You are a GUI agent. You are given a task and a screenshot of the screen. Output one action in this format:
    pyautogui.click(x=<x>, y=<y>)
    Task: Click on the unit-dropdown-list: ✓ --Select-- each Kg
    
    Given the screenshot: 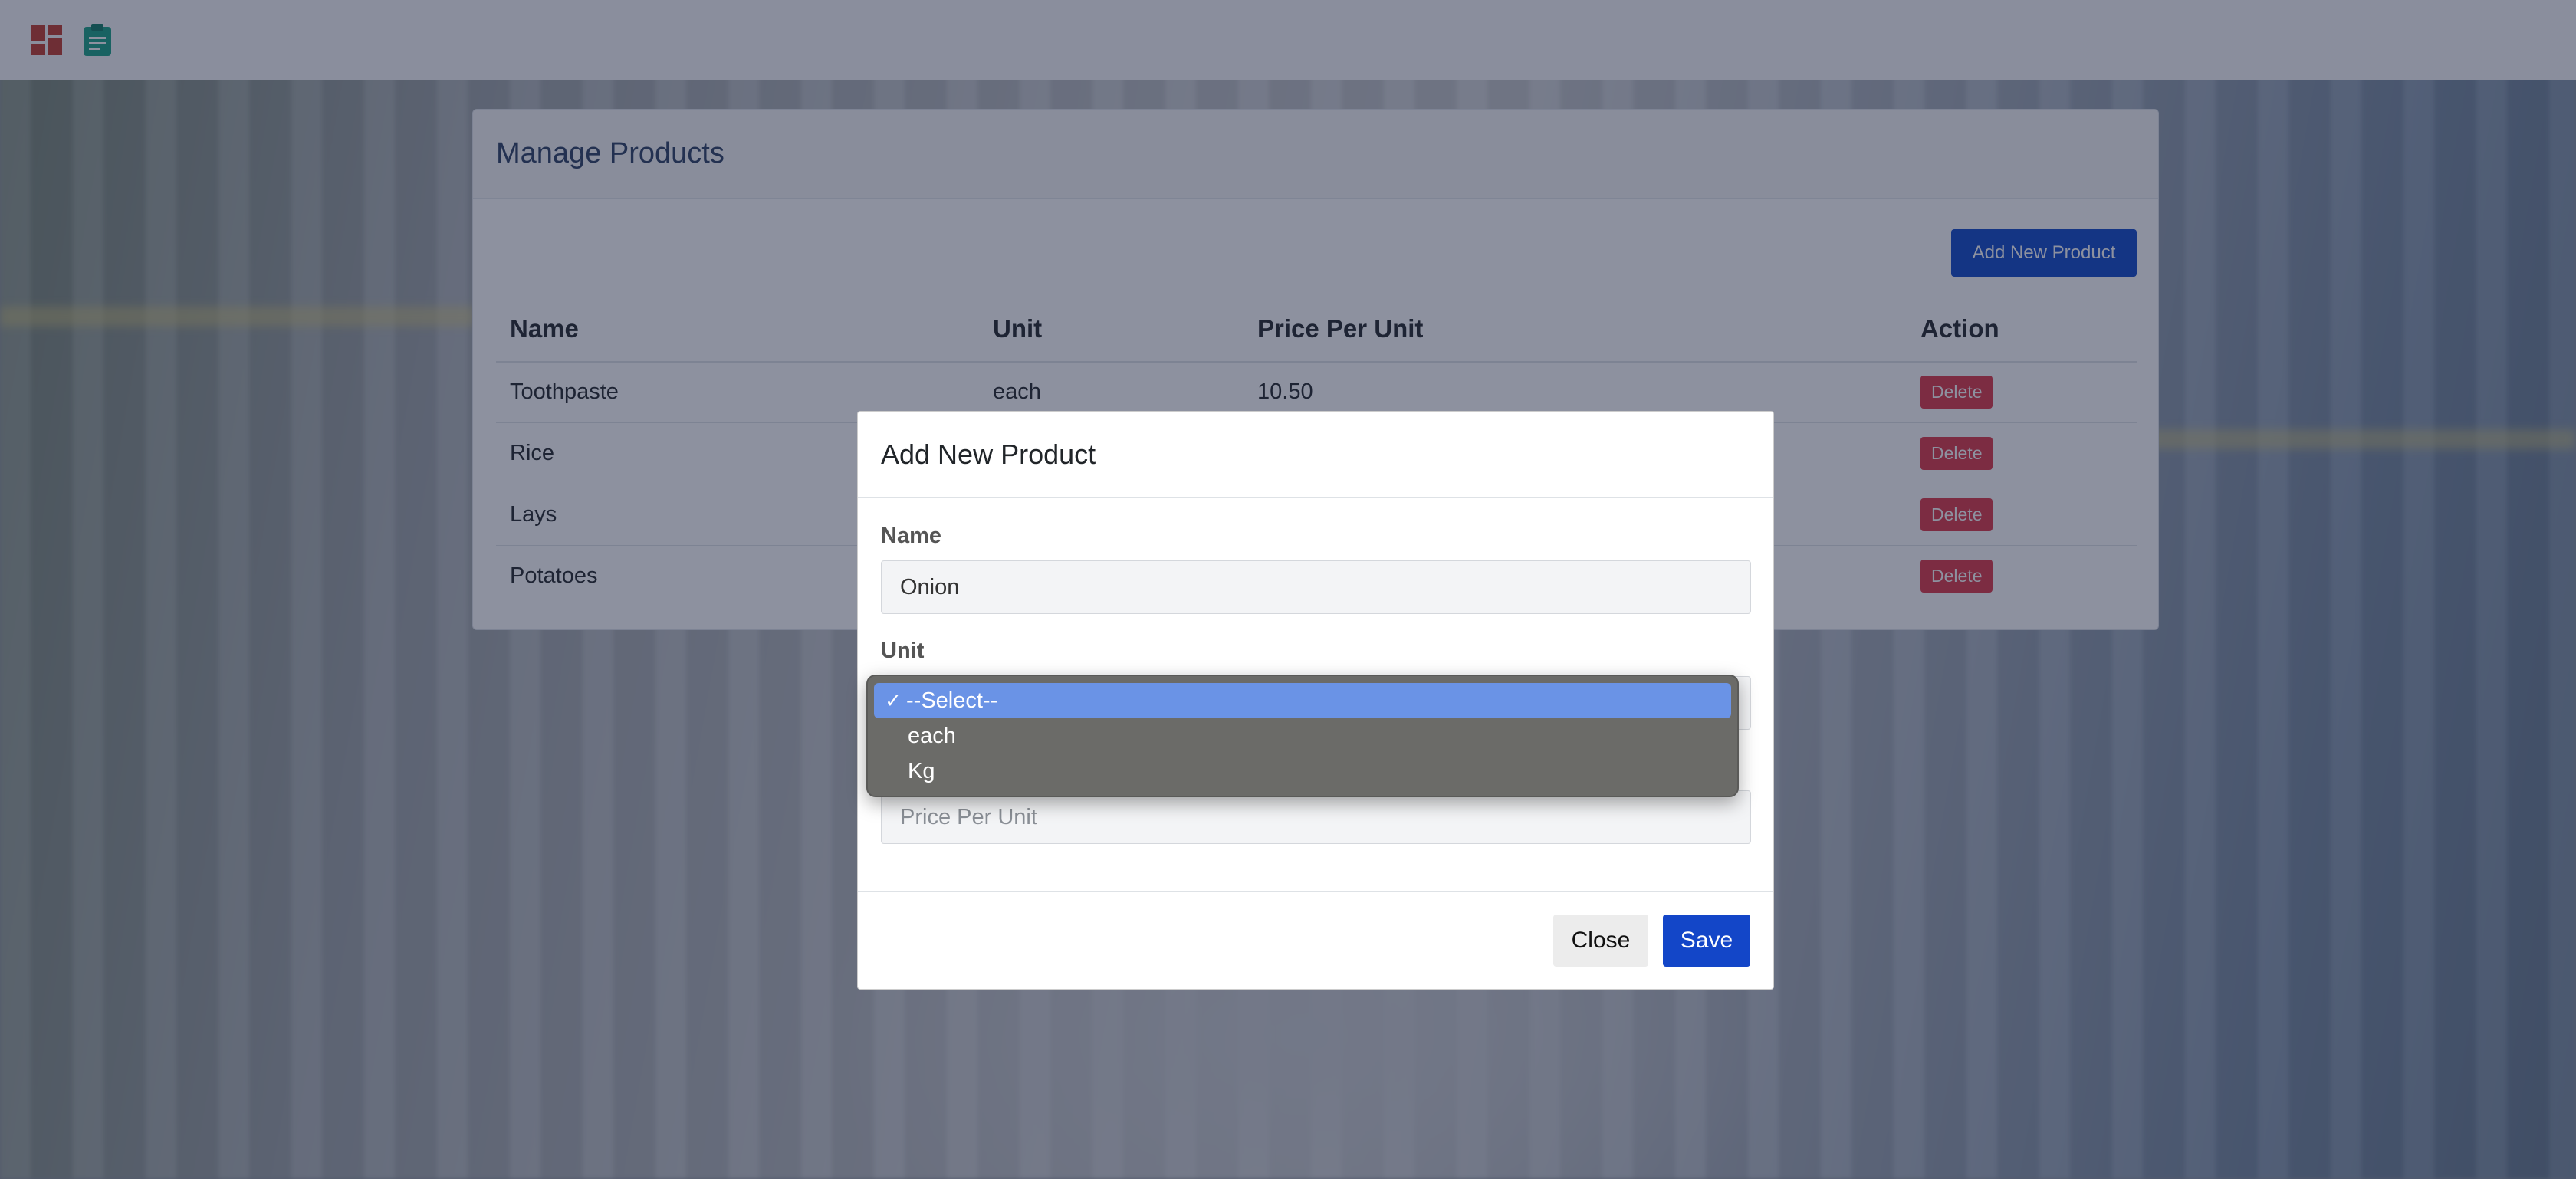 What is the action you would take?
    pyautogui.click(x=1303, y=736)
    